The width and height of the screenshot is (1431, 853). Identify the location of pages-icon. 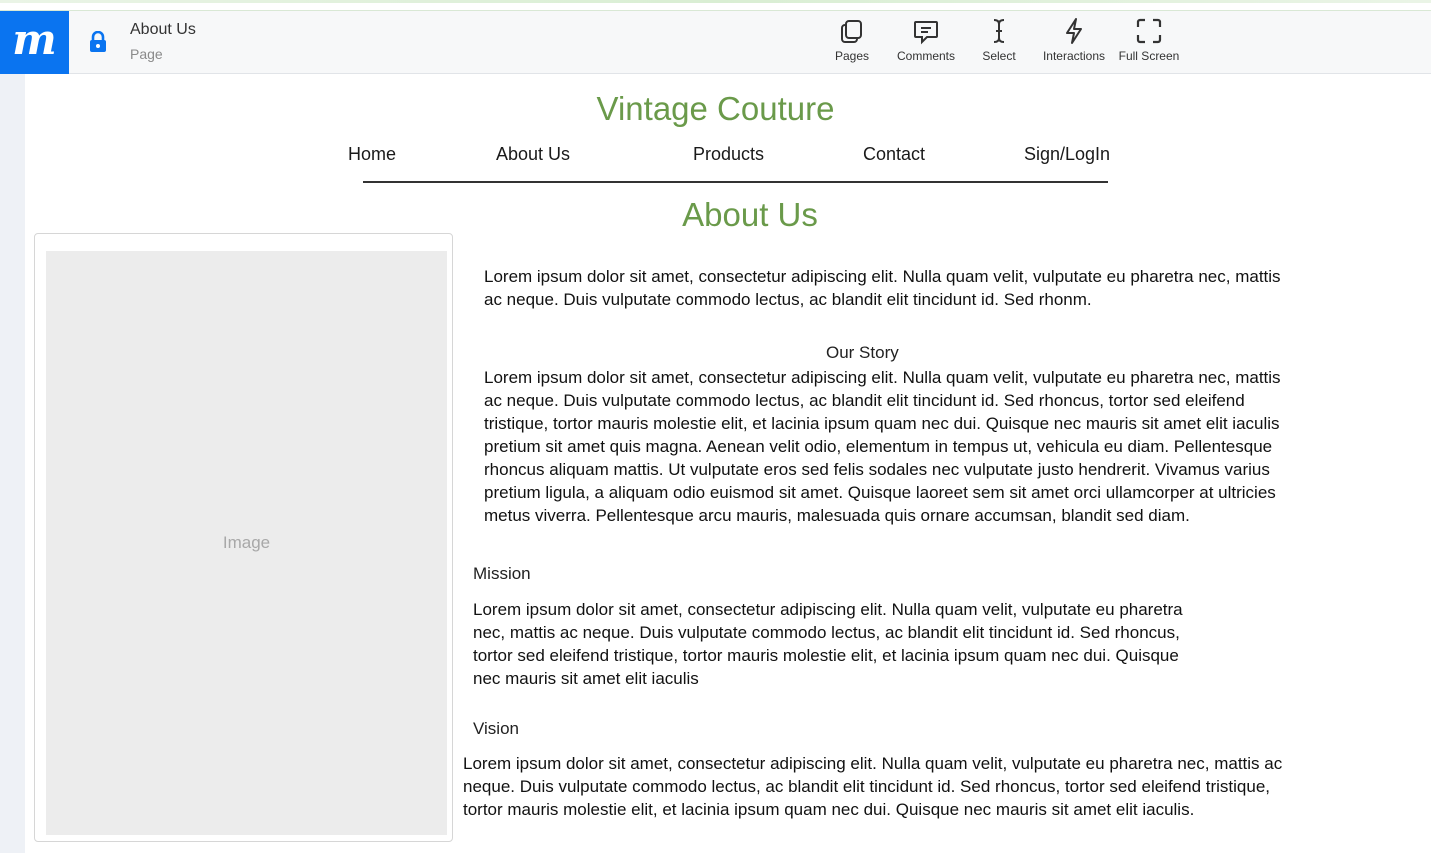
(851, 31).